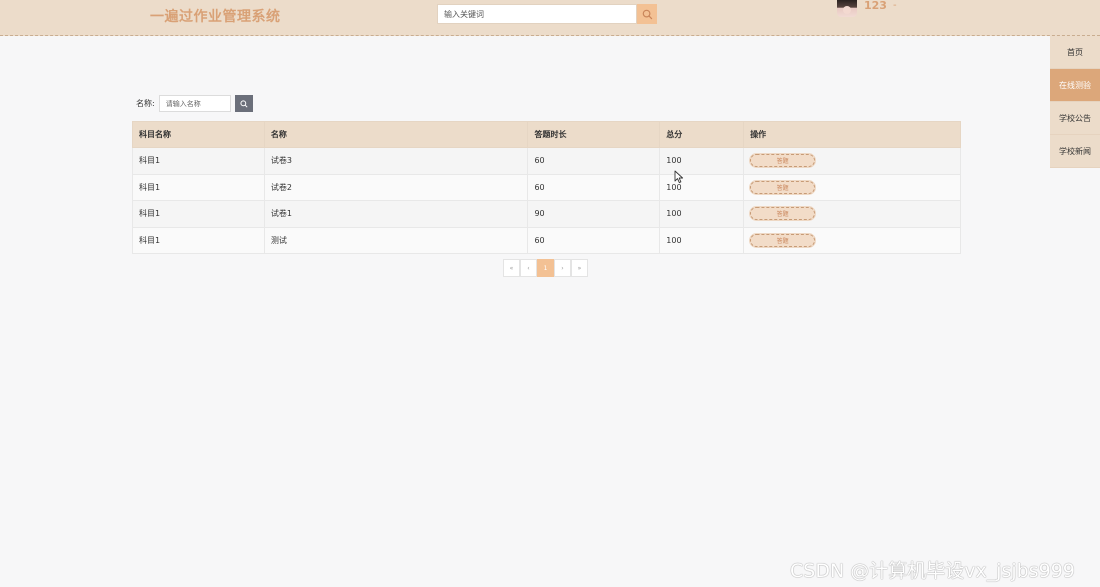  I want to click on pagination: « ‹ 1 › », so click(545, 268).